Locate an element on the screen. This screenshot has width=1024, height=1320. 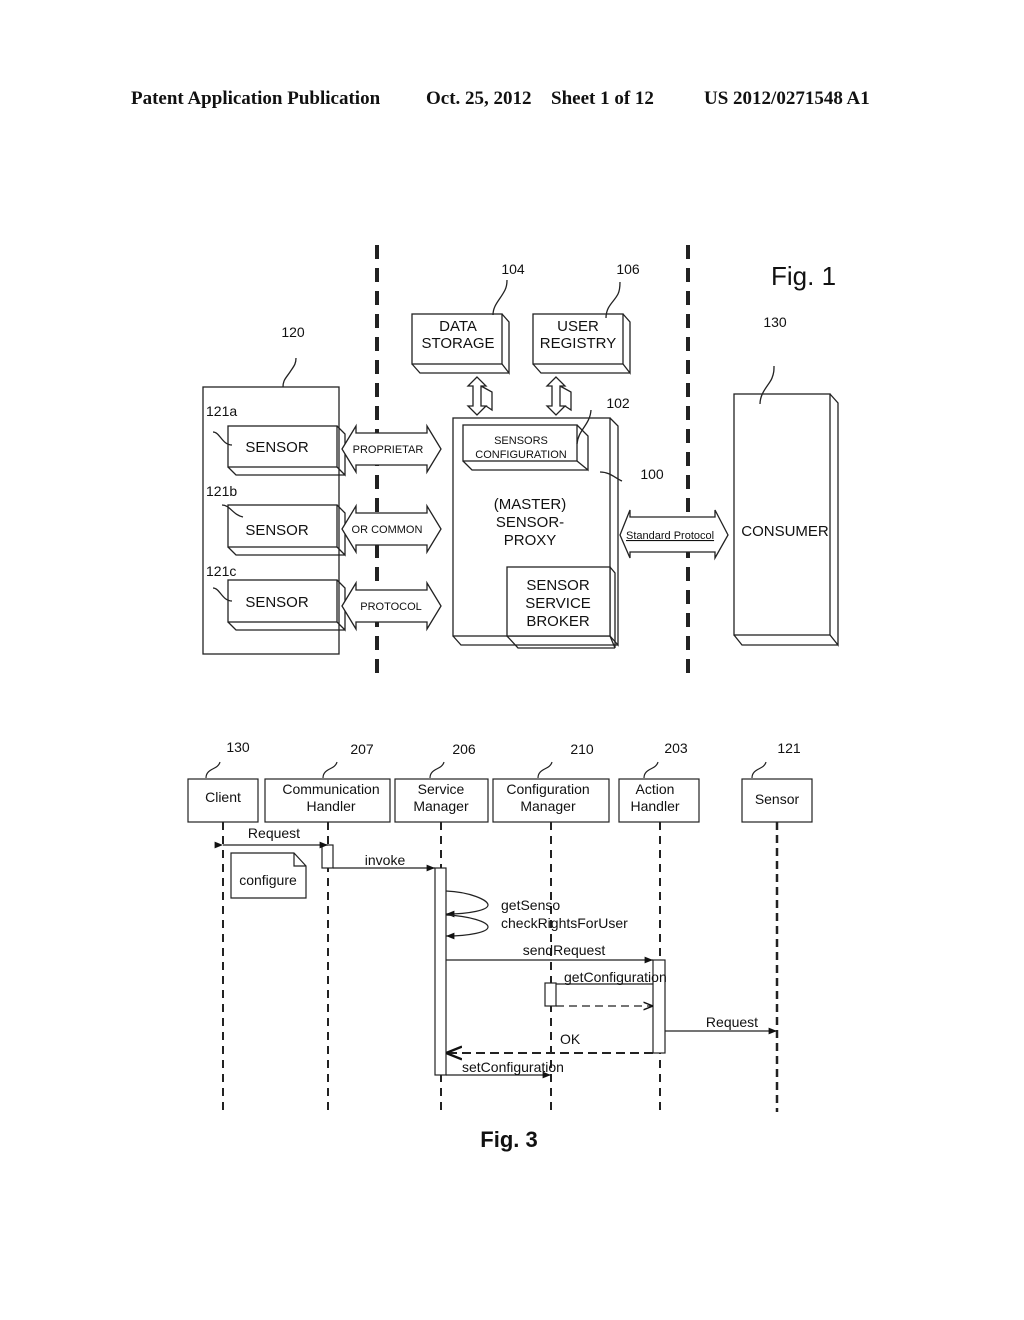
lifeline-communication-handler-line2: Handler is located at coordinates (330, 806).